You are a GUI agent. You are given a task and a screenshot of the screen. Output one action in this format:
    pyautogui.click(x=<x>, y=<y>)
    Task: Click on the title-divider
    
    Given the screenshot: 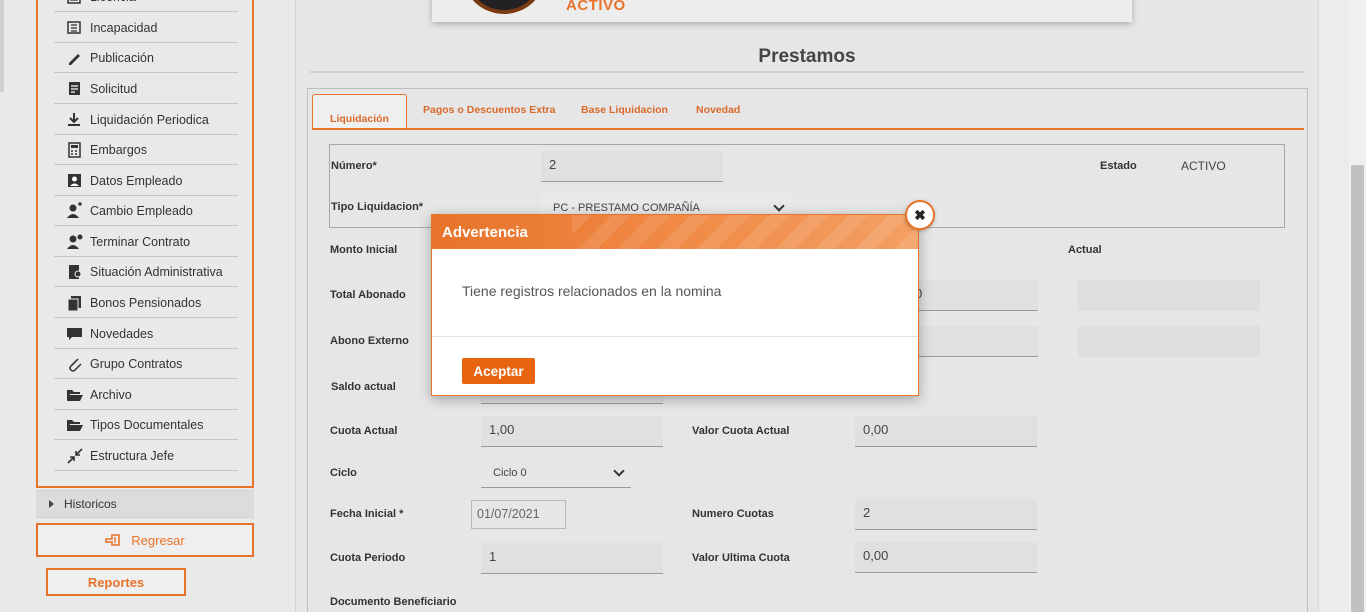 What is the action you would take?
    pyautogui.click(x=807, y=72)
    